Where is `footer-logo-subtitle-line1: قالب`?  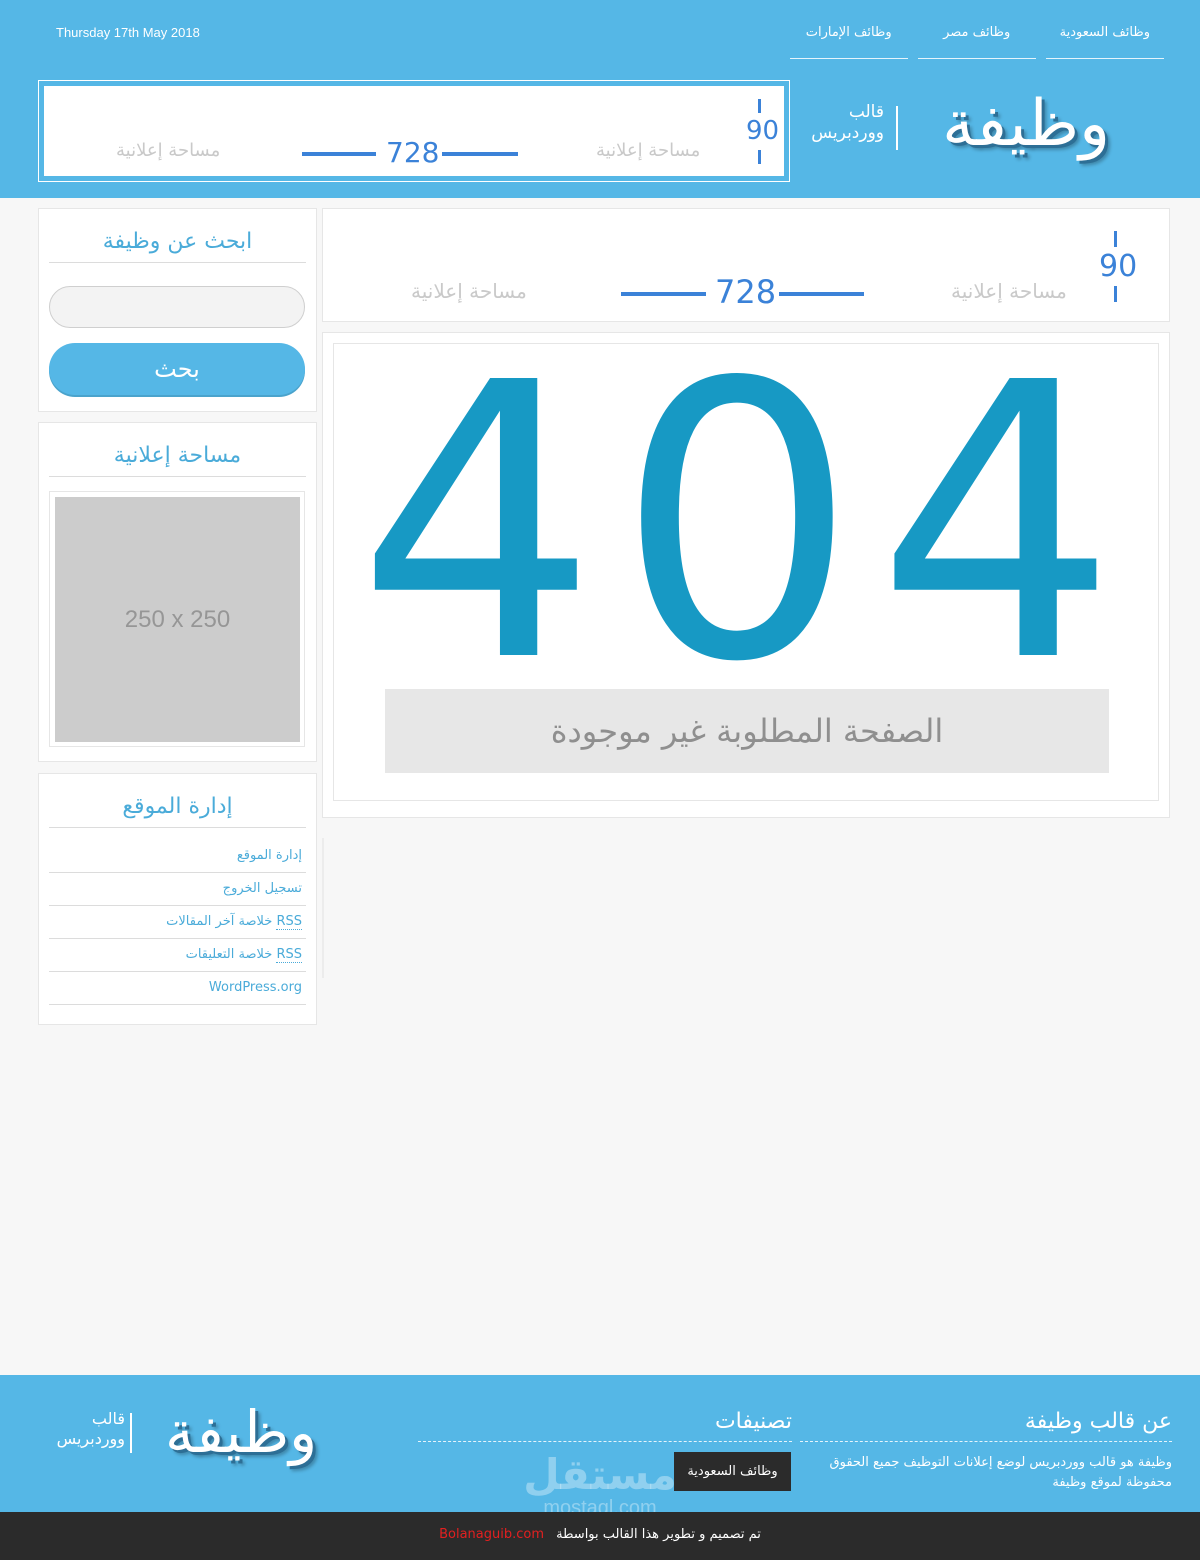 footer-logo-subtitle-line1: قالب is located at coordinates (108, 1418).